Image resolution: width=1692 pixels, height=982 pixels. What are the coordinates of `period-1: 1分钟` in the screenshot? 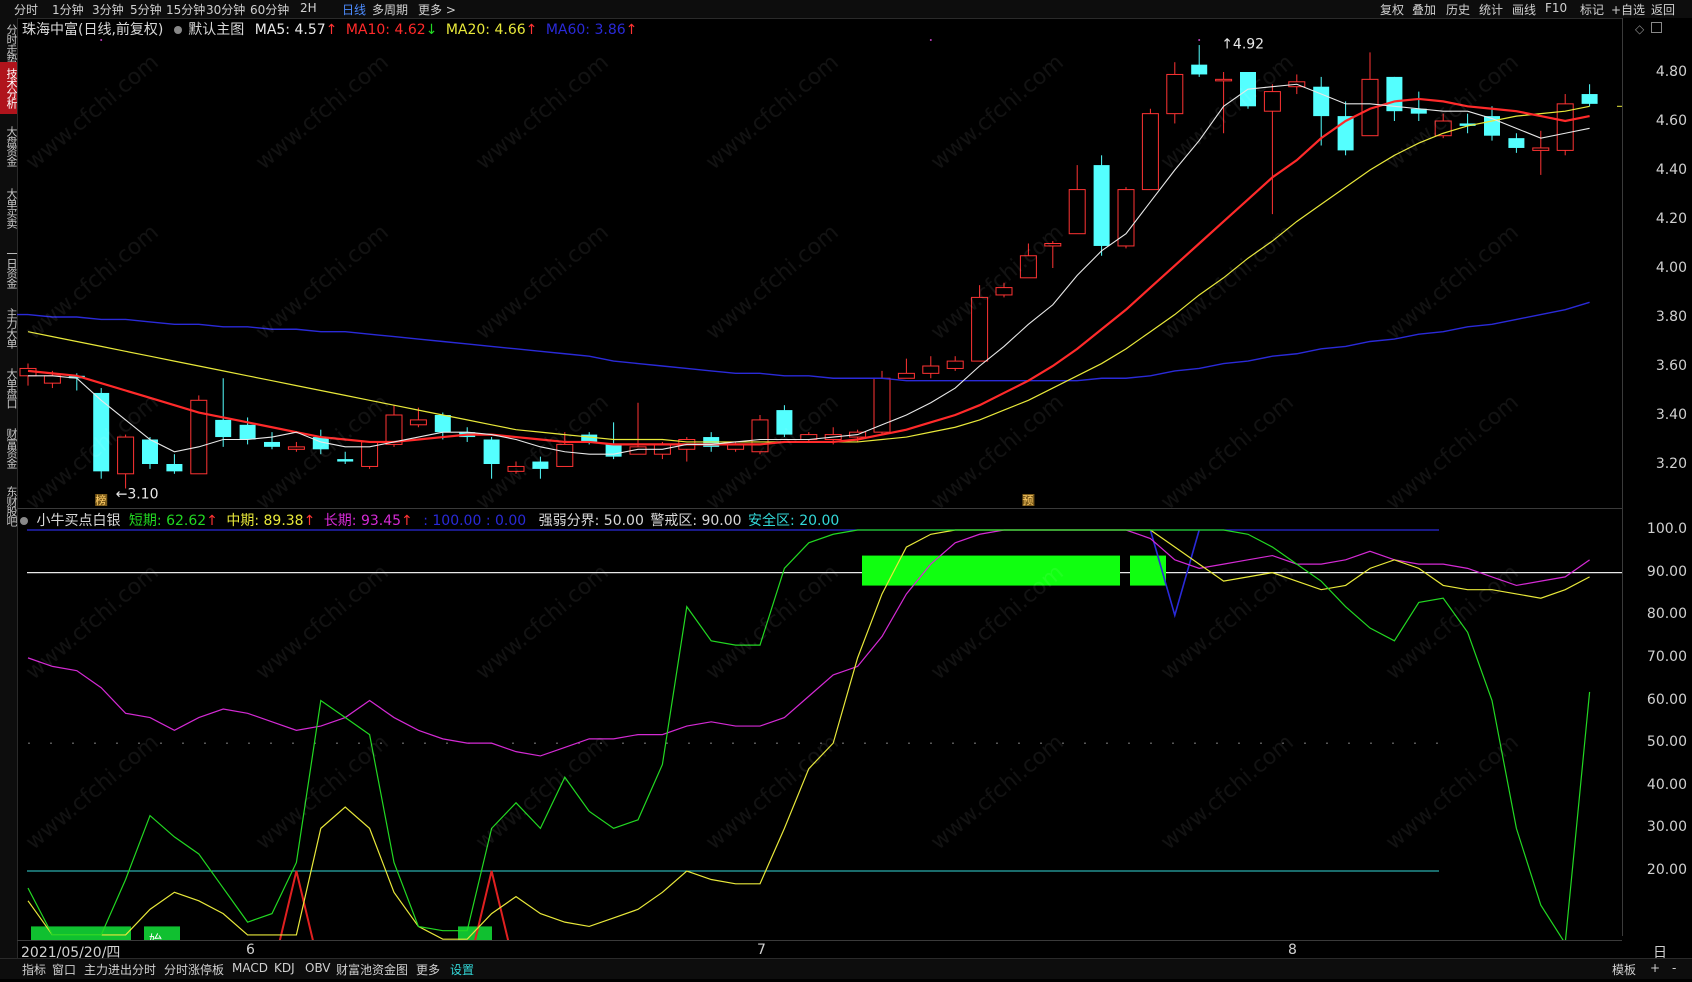 It's located at (68, 9).